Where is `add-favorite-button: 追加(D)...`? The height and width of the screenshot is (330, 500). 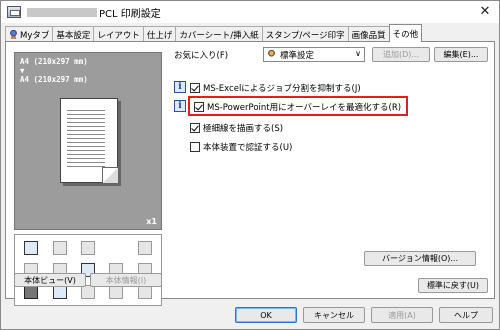
add-favorite-button: 追加(D)... is located at coordinates (401, 54).